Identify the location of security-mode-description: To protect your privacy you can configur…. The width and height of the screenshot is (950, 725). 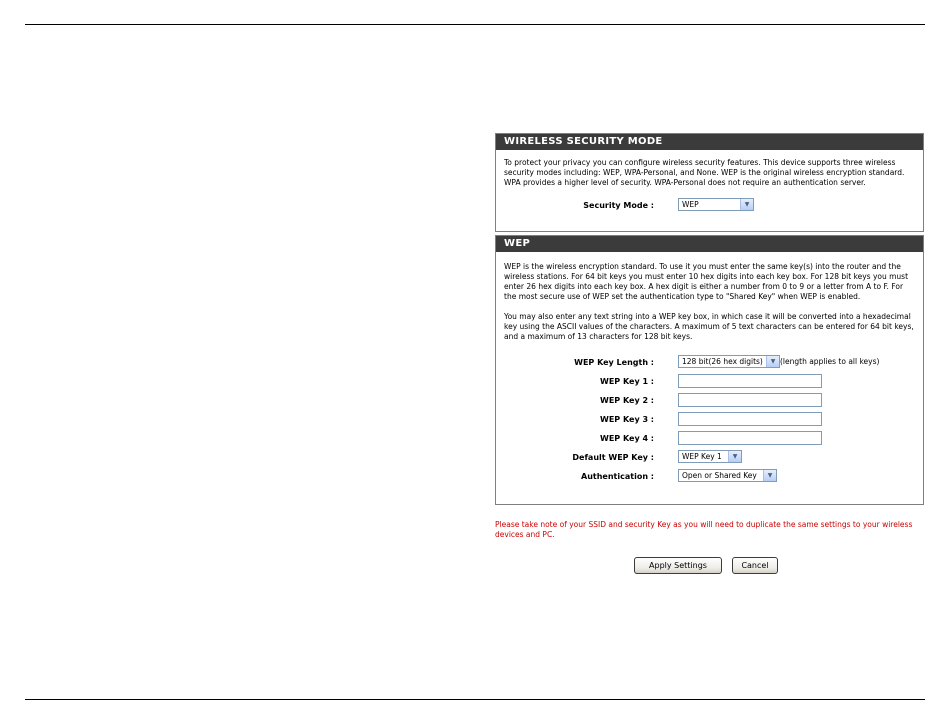
(704, 172).